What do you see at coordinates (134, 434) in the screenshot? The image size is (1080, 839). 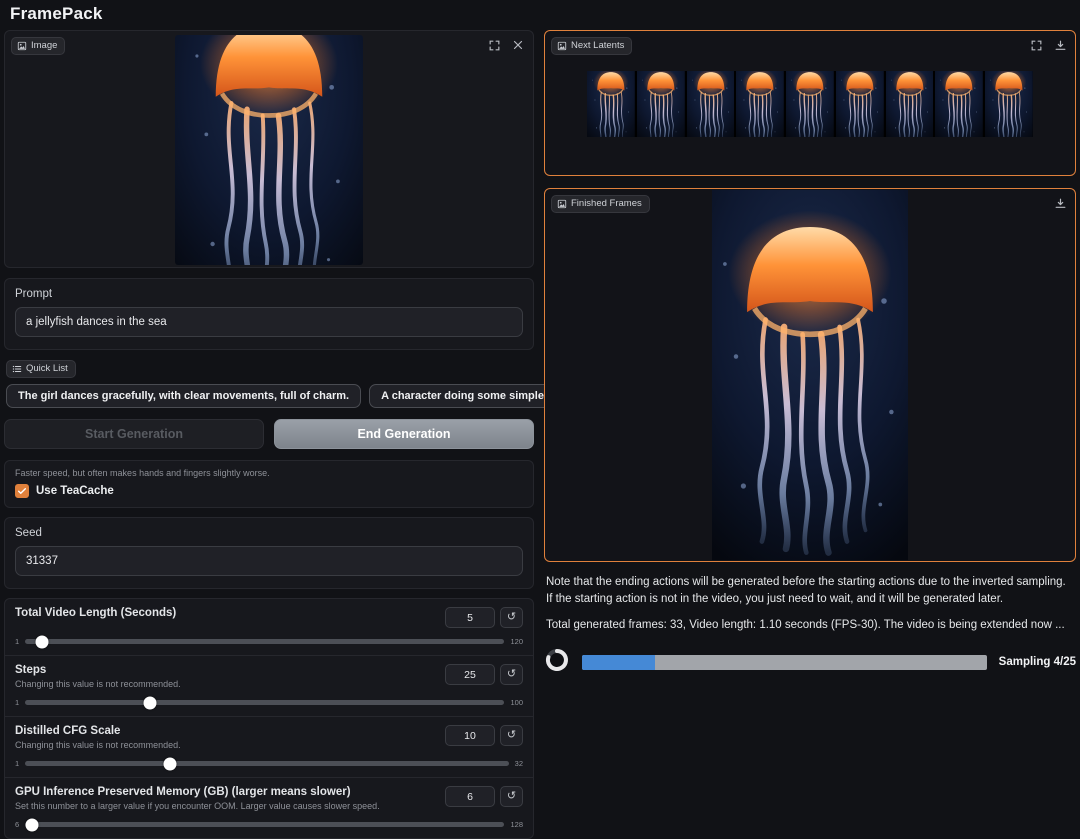 I see `start-generation-button: Start Generation` at bounding box center [134, 434].